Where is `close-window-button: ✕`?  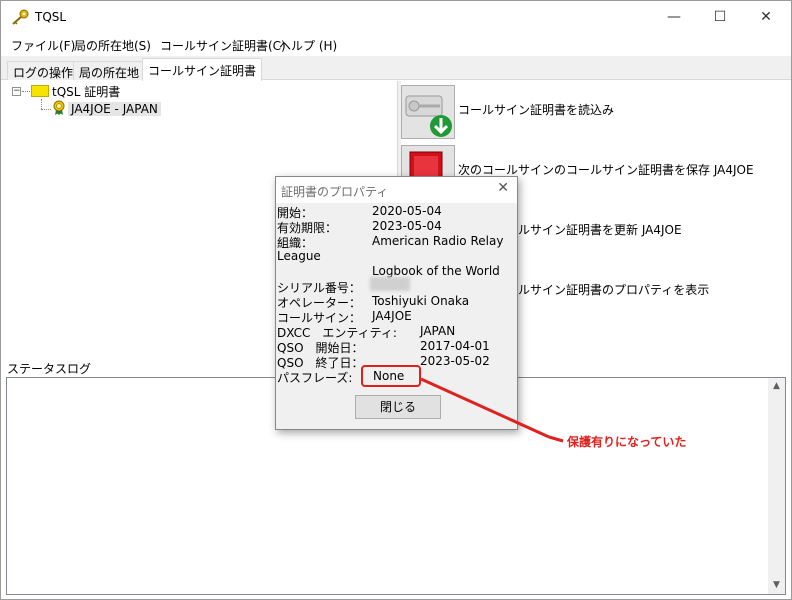
close-window-button: ✕ is located at coordinates (766, 17).